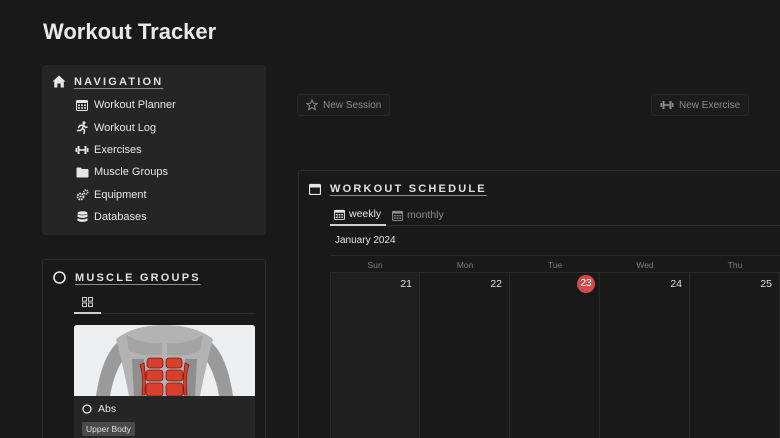 Image resolution: width=780 pixels, height=438 pixels. I want to click on star-icon, so click(312, 105).